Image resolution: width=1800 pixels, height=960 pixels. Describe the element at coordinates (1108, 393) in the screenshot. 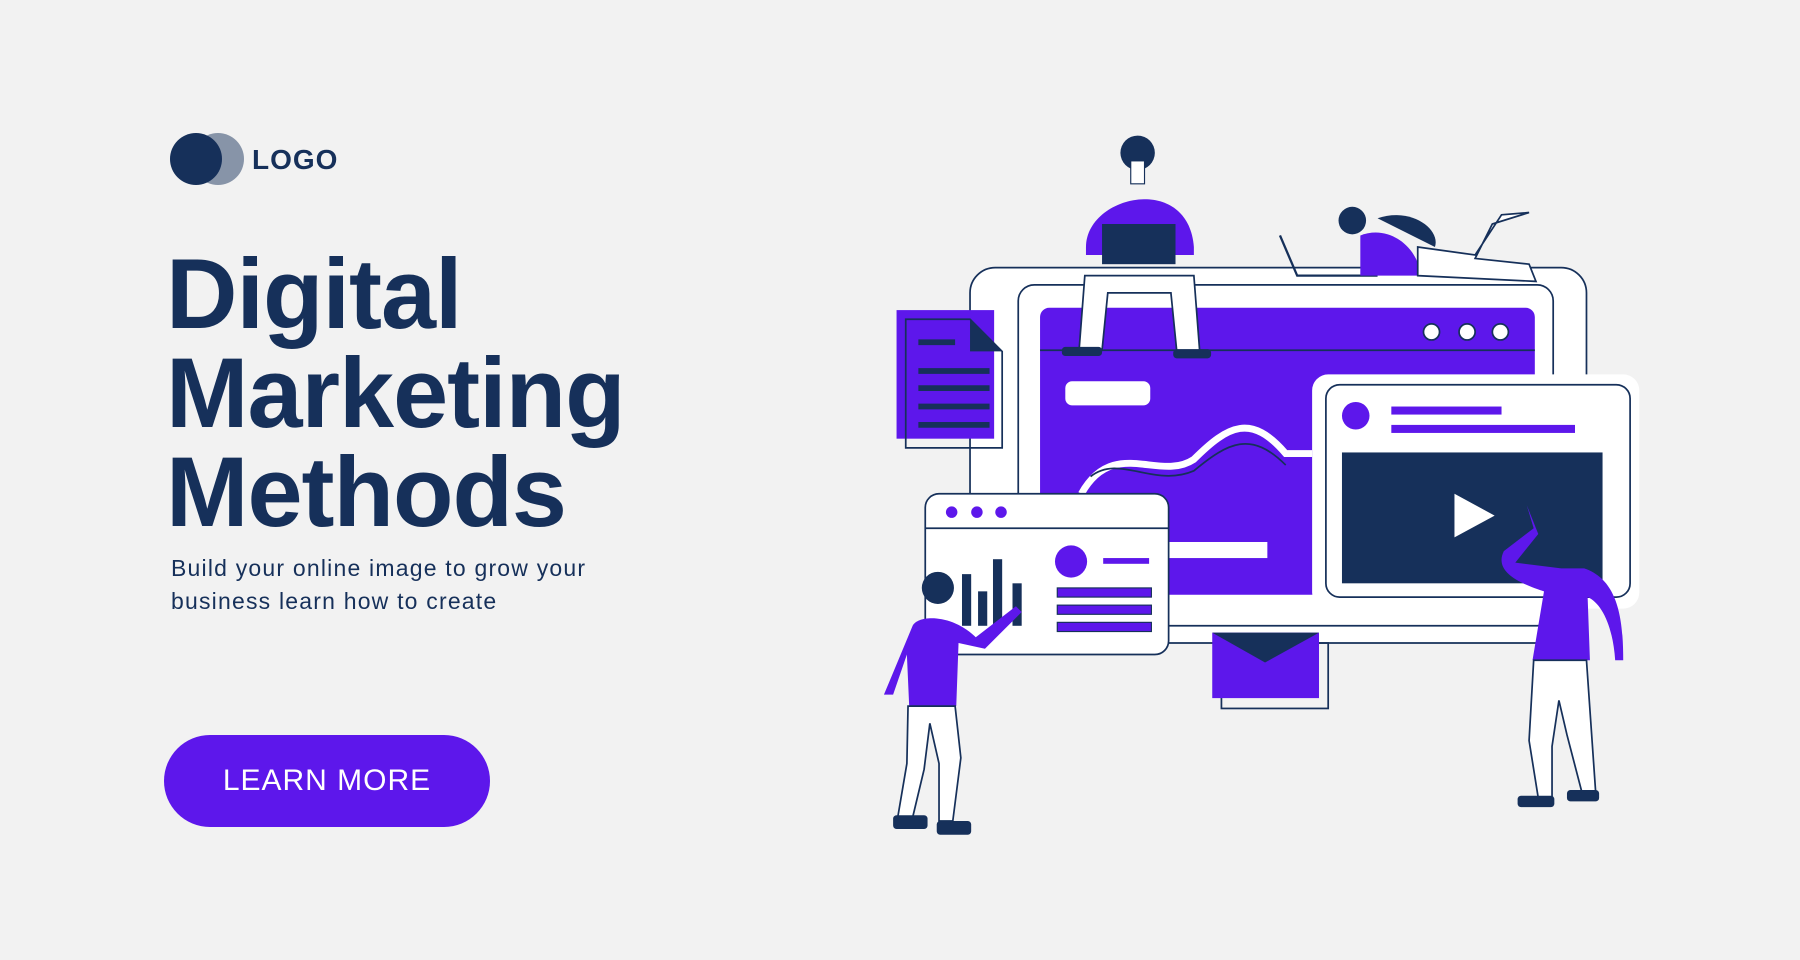

I see `screen-pill` at that location.